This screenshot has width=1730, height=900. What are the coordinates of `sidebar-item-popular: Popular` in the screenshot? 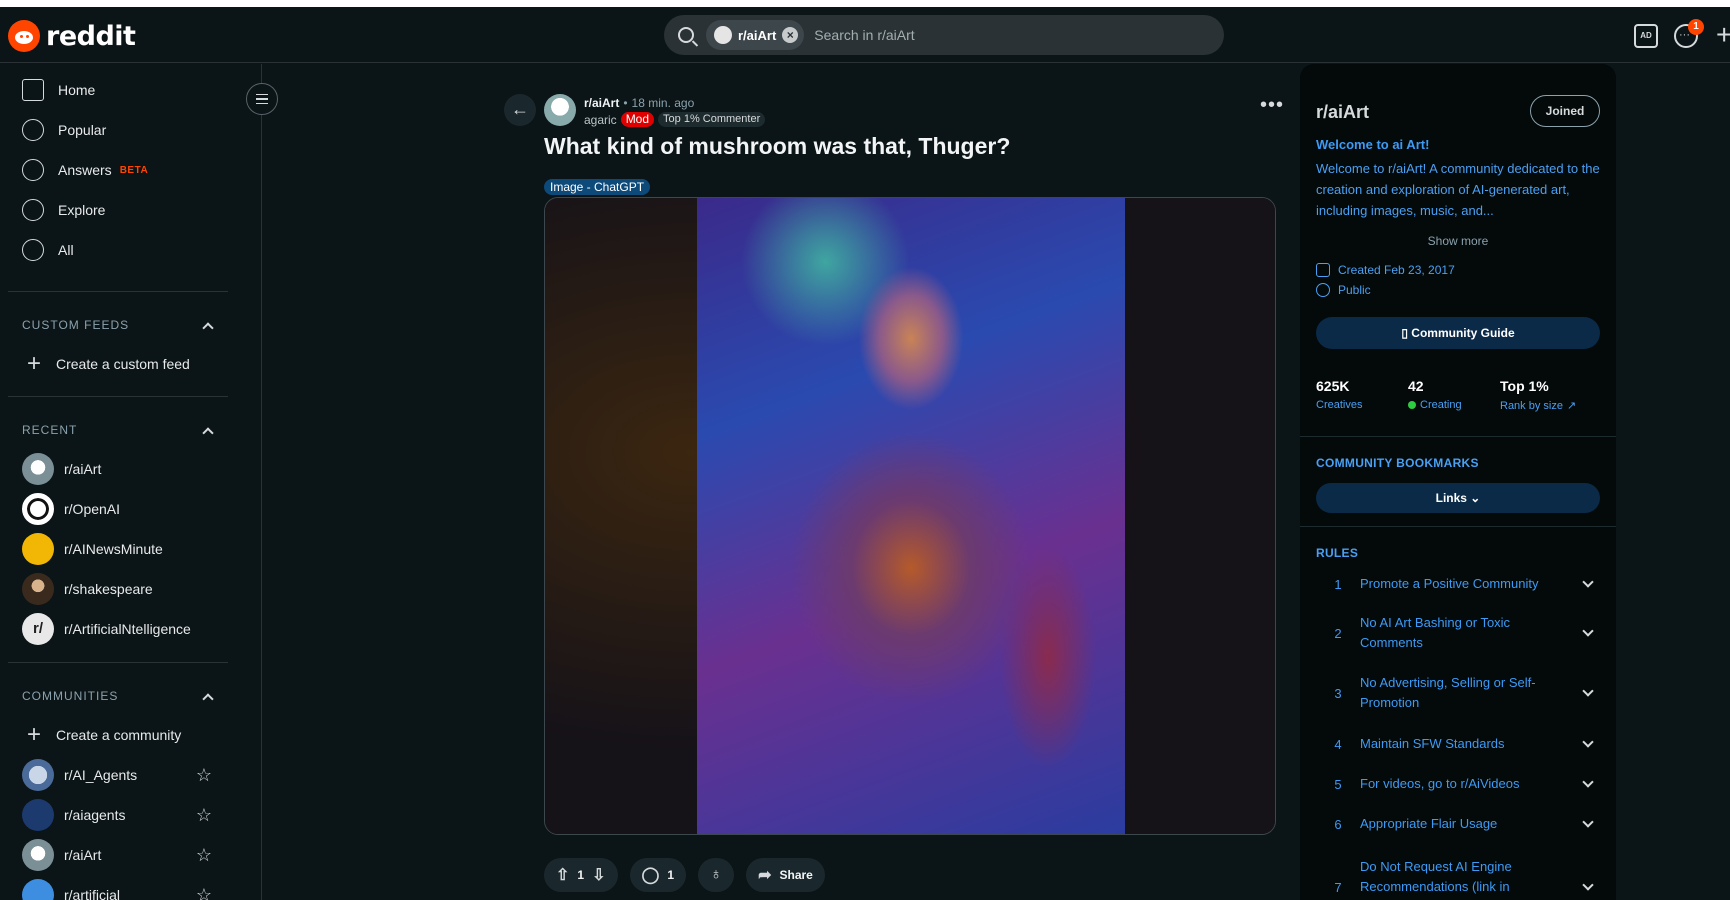 It's located at (64, 130).